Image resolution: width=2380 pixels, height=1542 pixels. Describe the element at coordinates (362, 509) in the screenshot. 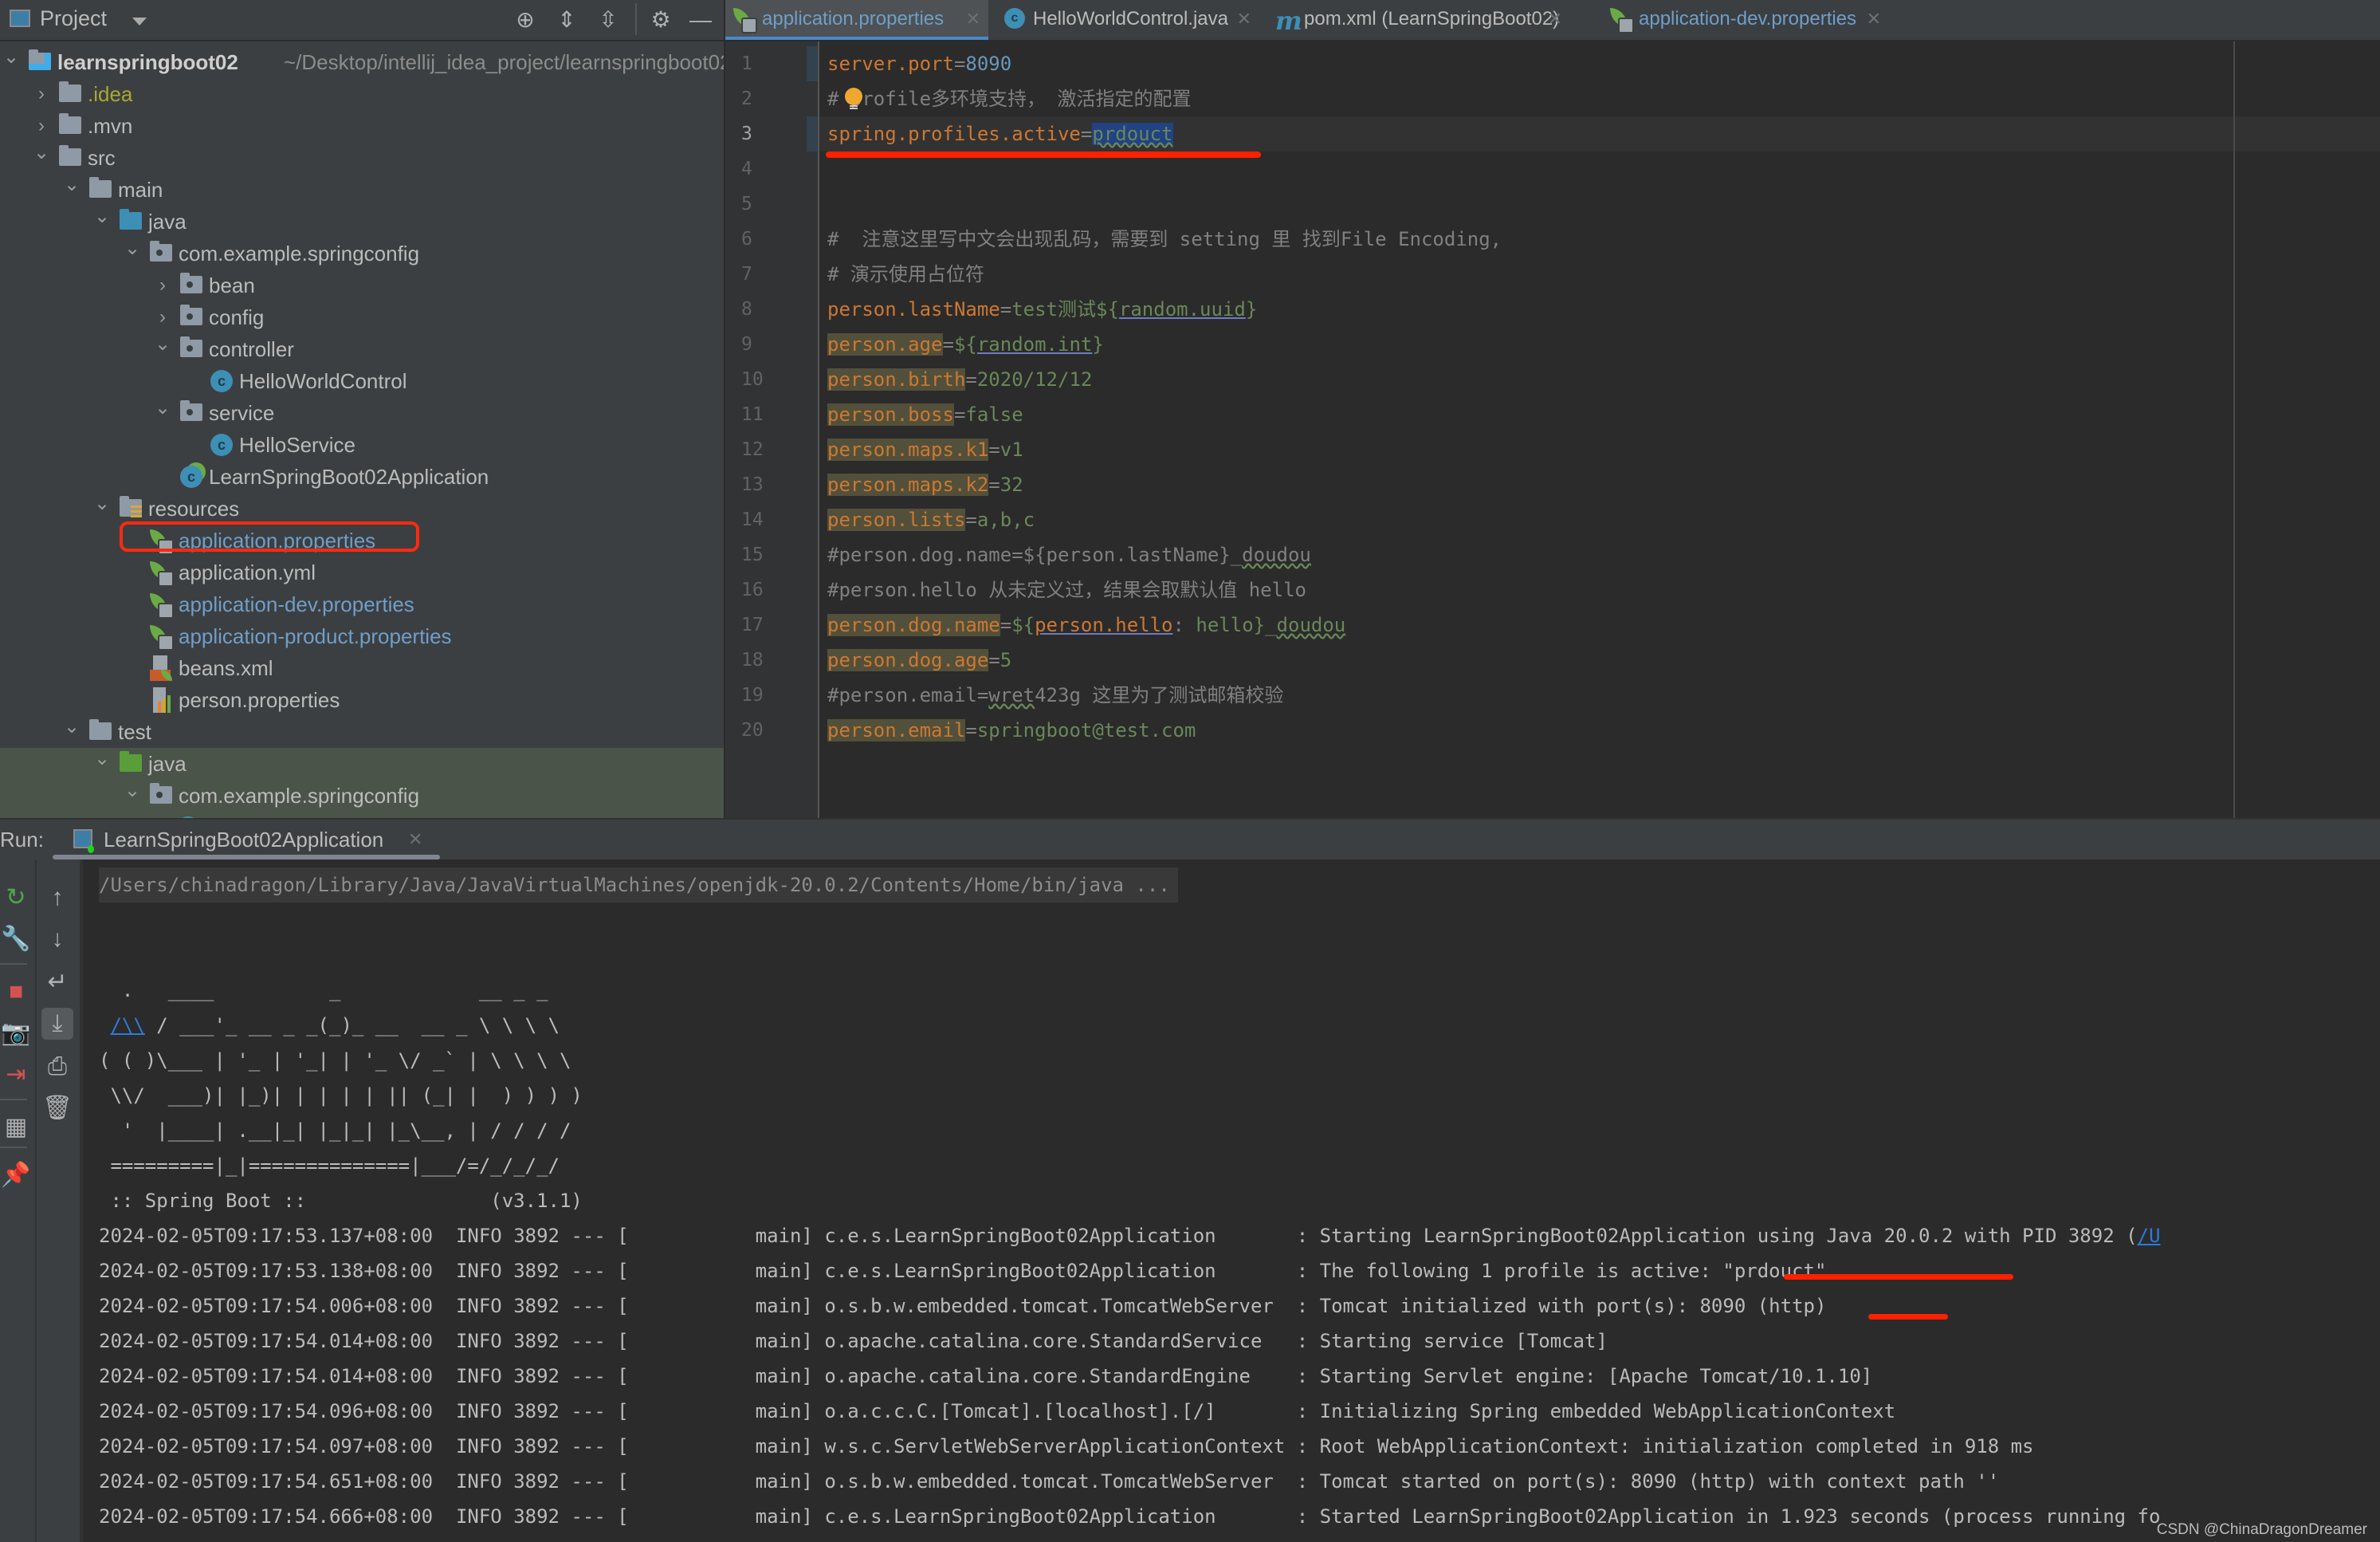

I see `tree-item: ⌄ resources` at that location.